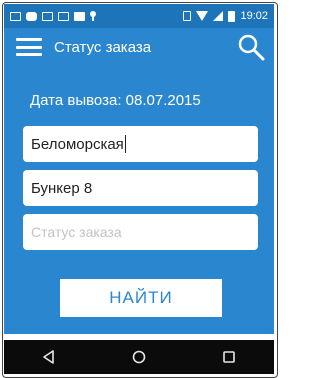 This screenshot has height=378, width=320. I want to click on notification-icons, so click(53, 16).